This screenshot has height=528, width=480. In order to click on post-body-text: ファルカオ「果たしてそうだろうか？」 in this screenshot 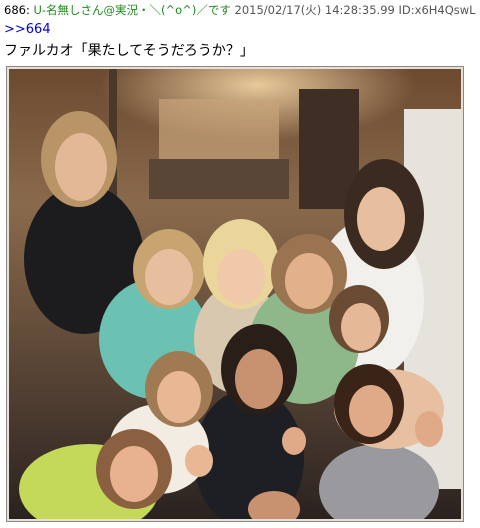, I will do `click(129, 51)`.